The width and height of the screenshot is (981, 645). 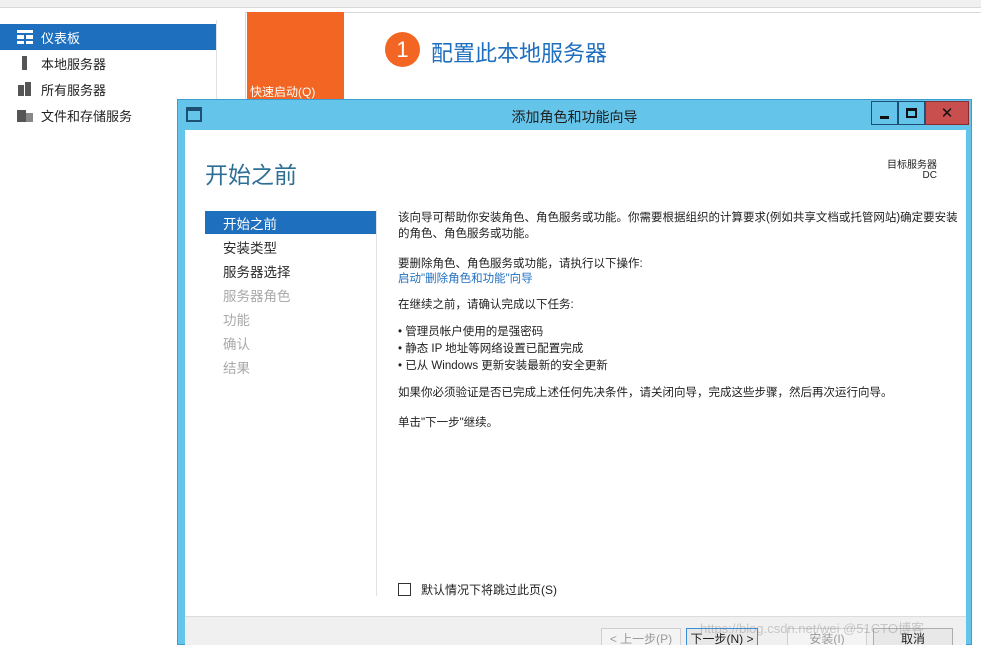 What do you see at coordinates (61, 38) in the screenshot?
I see `sidebar-item-label: 仪表板` at bounding box center [61, 38].